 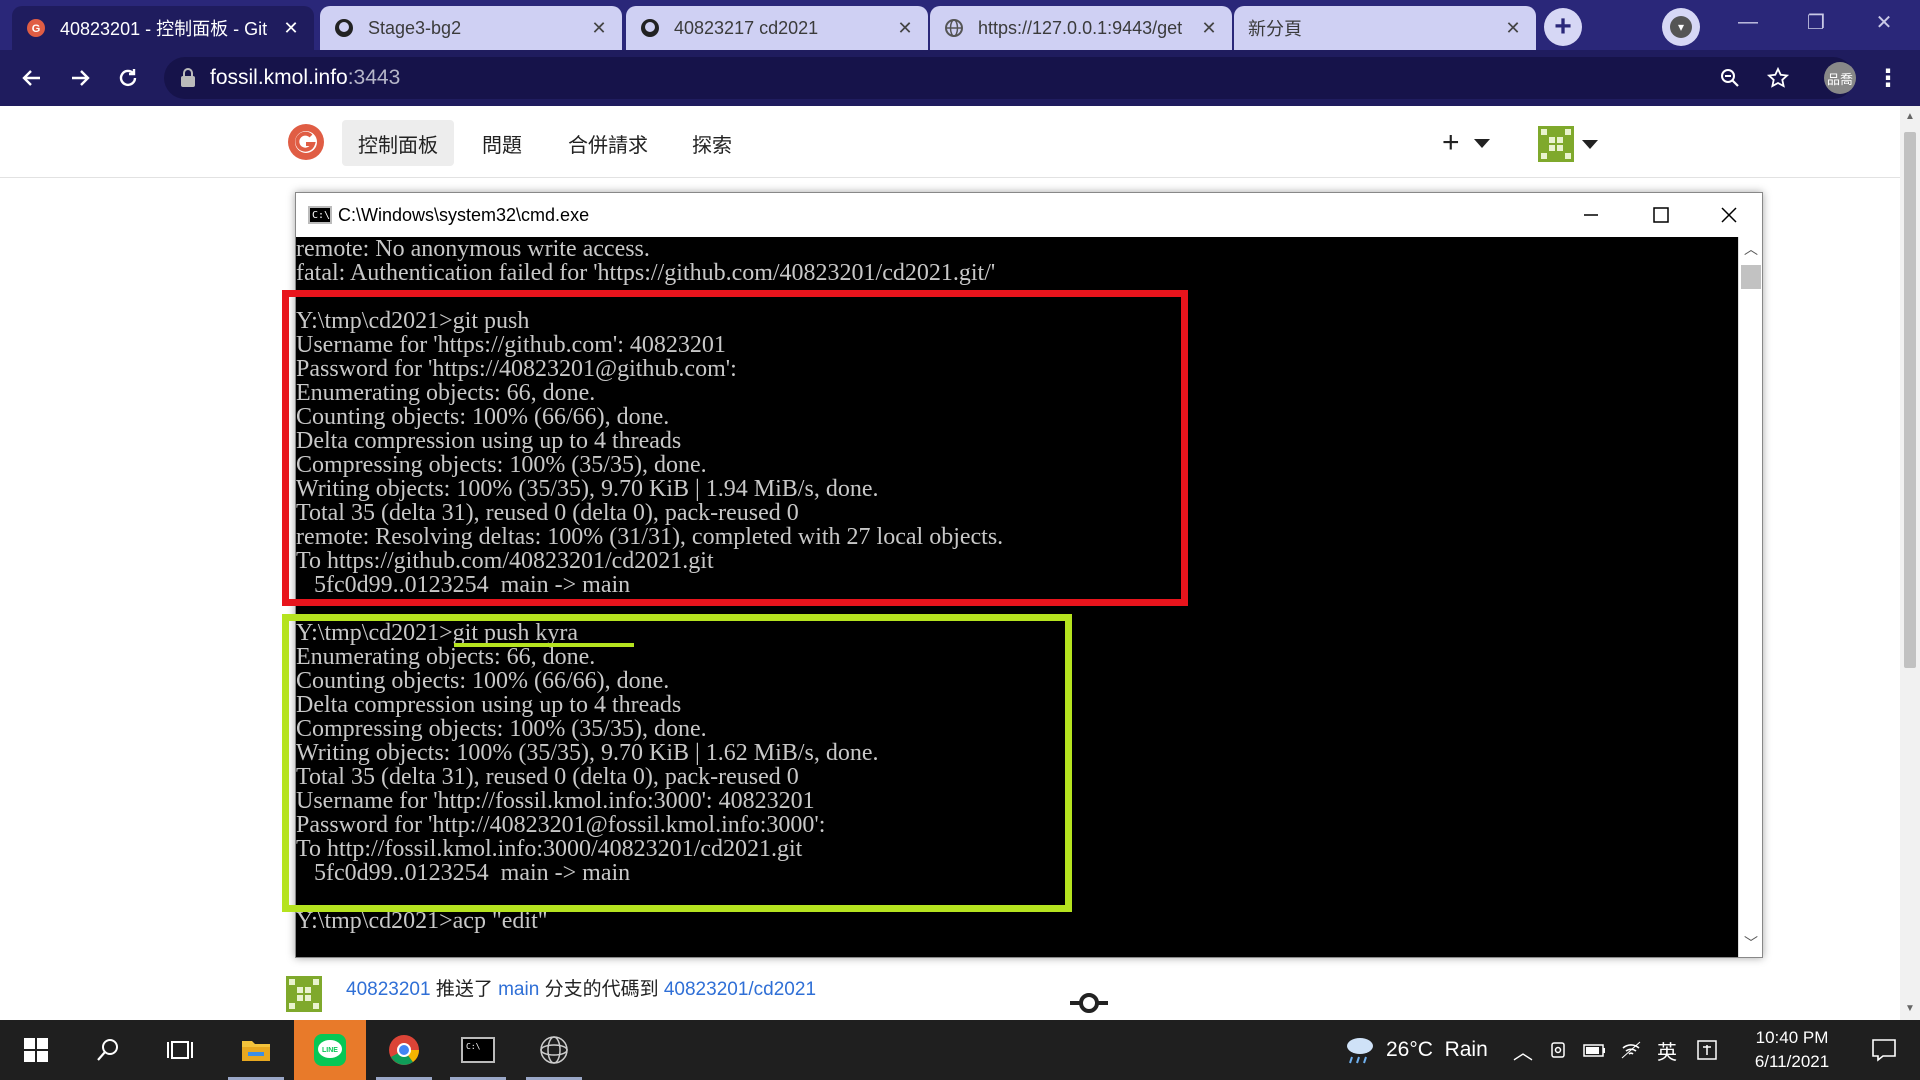 I want to click on notification-icon, so click(x=1884, y=1050).